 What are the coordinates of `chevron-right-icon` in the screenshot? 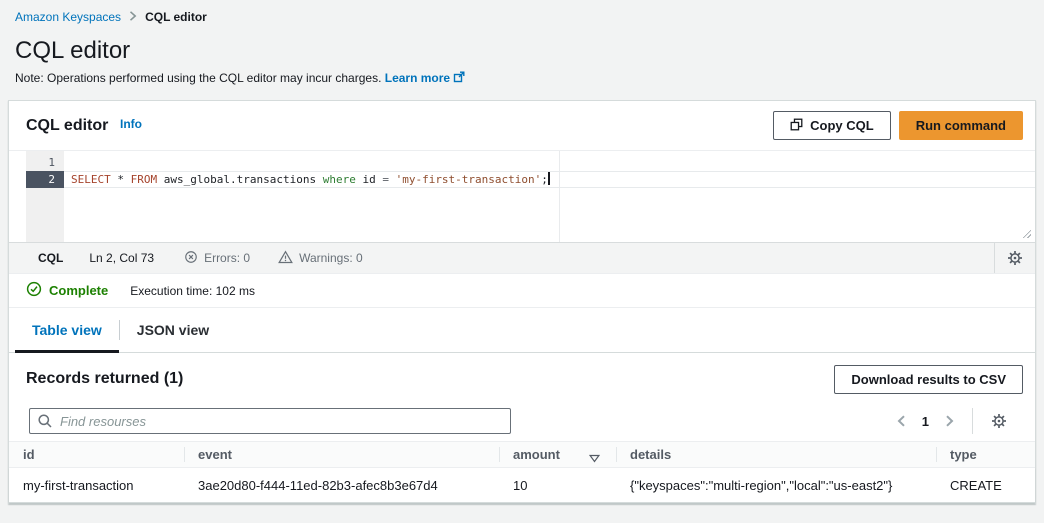 It's located at (133, 17).